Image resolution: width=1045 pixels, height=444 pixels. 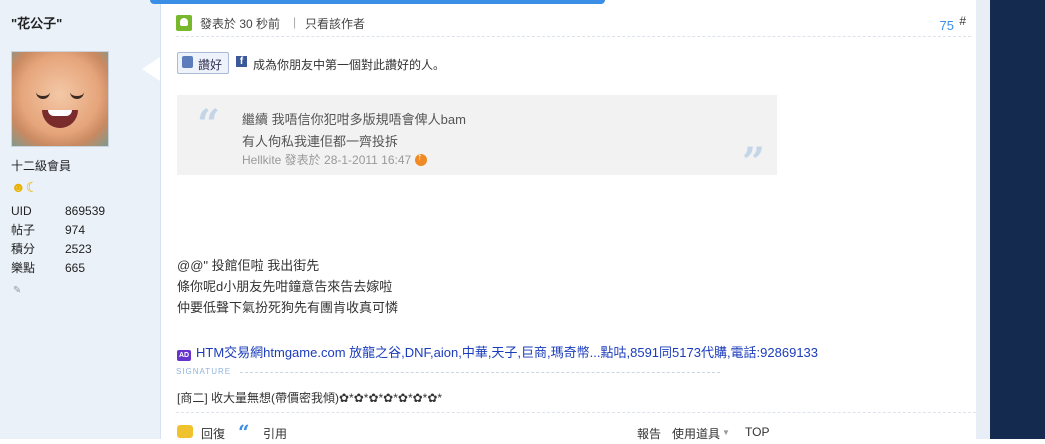 I want to click on stat-value: 665, so click(x=75, y=268).